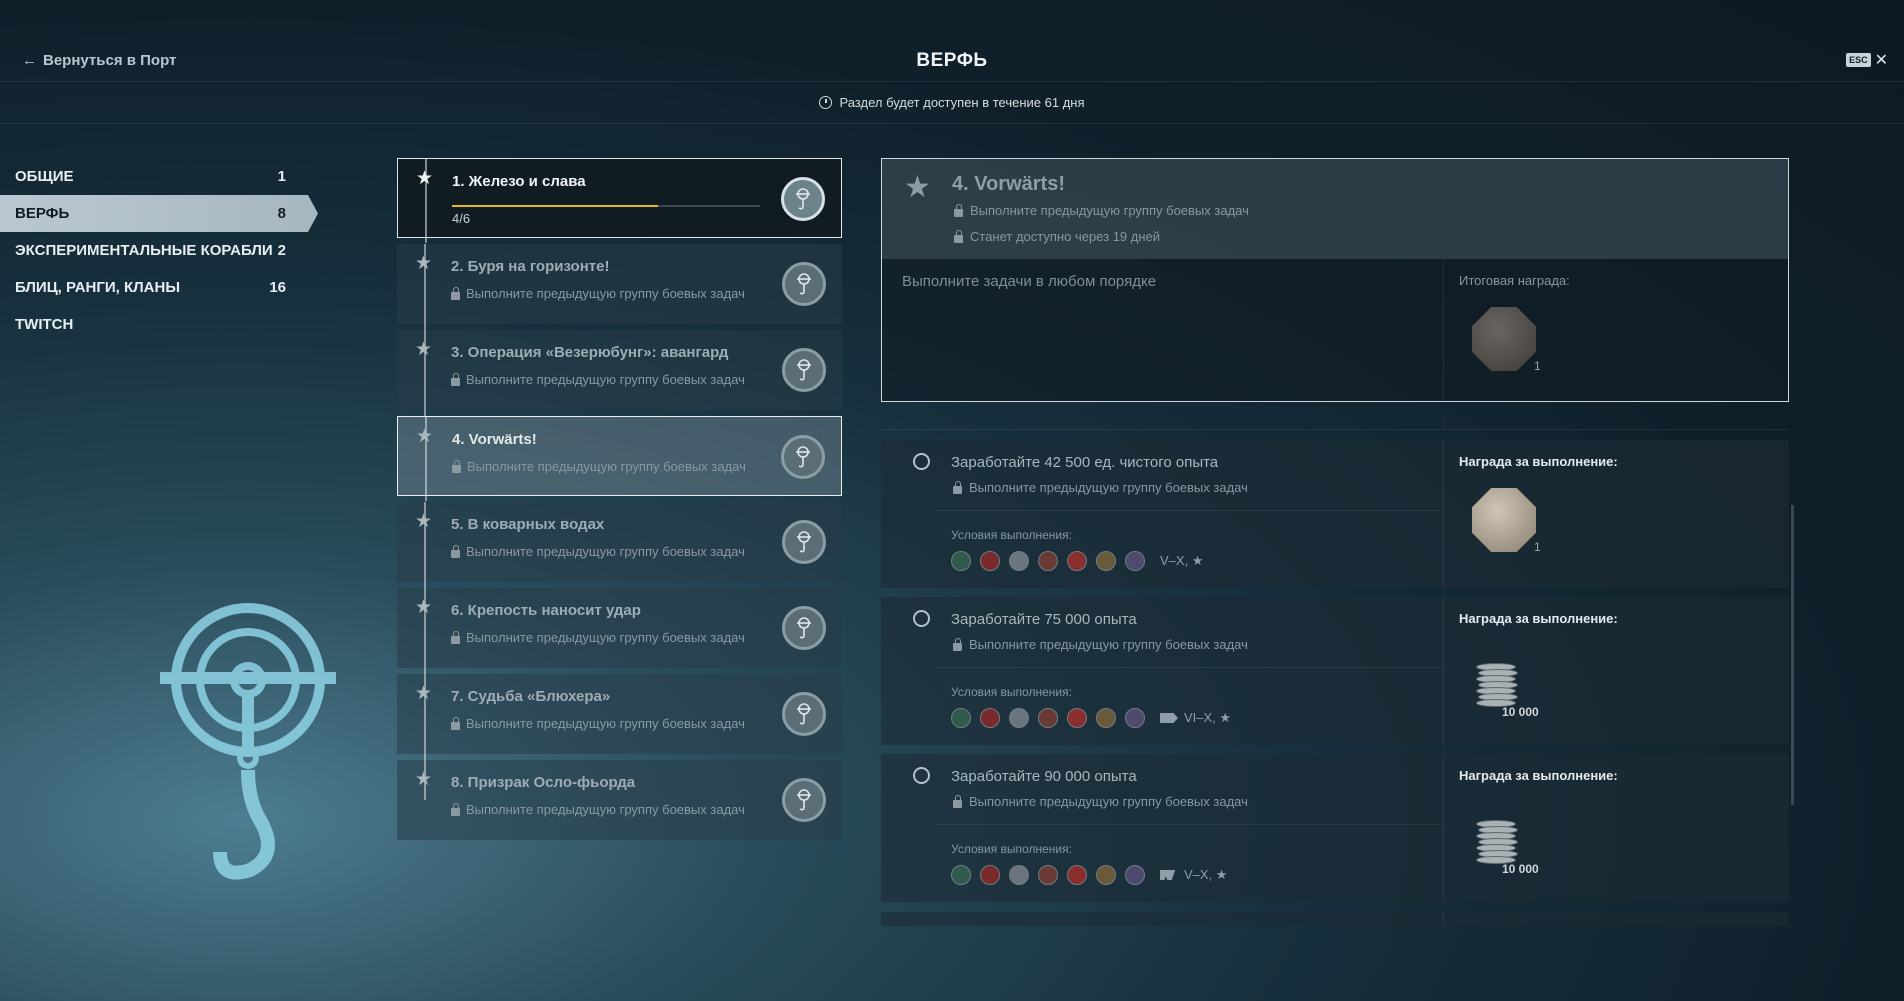 Image resolution: width=1904 pixels, height=1001 pixels. I want to click on close-button: ESC ✕, so click(1867, 60).